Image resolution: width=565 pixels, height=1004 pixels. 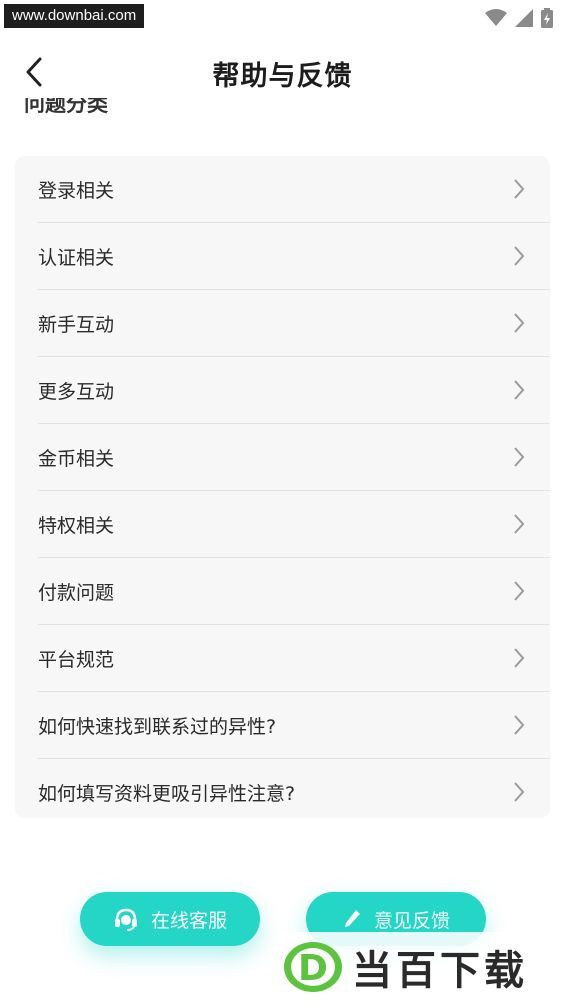 What do you see at coordinates (188, 920) in the screenshot?
I see `online-service-label: 在线客服` at bounding box center [188, 920].